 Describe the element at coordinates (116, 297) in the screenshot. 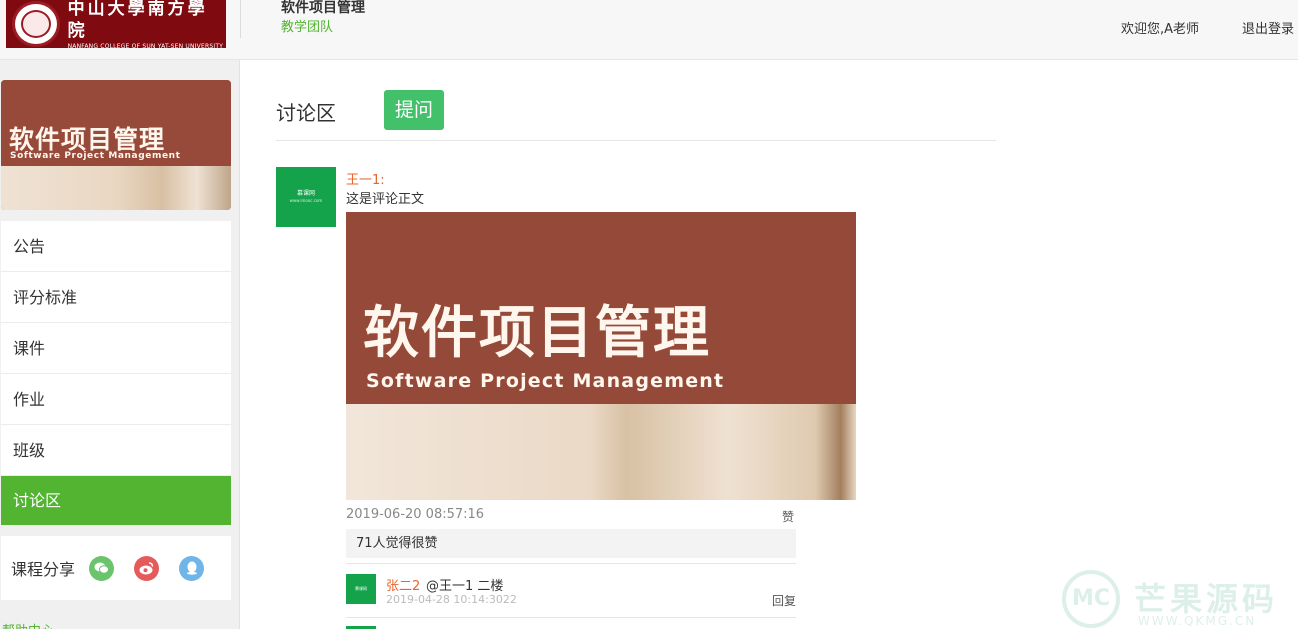

I see `sidebar-item-grading: 评分标准` at that location.